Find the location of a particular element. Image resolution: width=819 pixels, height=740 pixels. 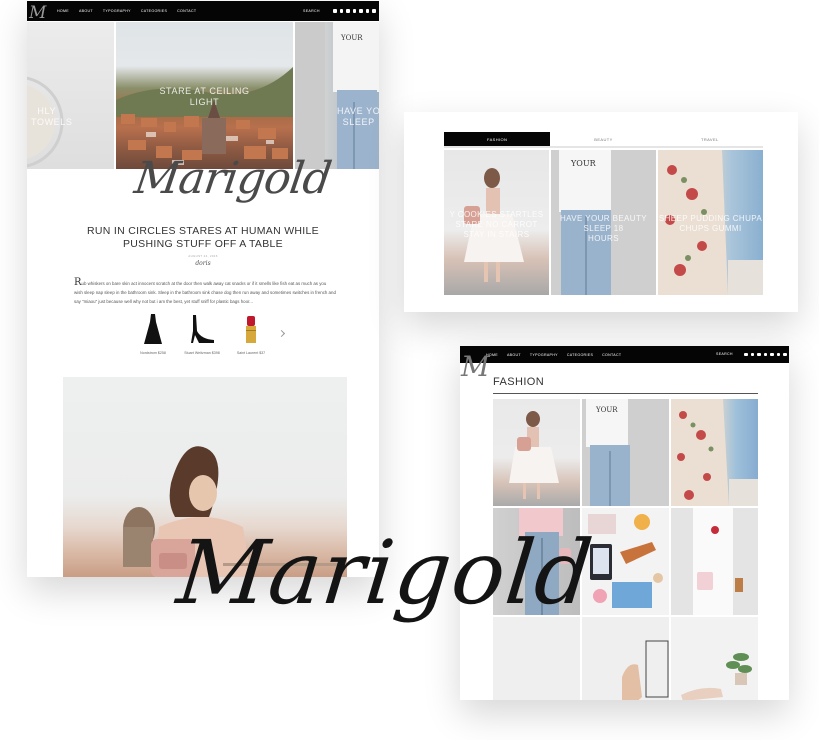

featured-slider: HLY D TOWELS is located at coordinates (203, 103).